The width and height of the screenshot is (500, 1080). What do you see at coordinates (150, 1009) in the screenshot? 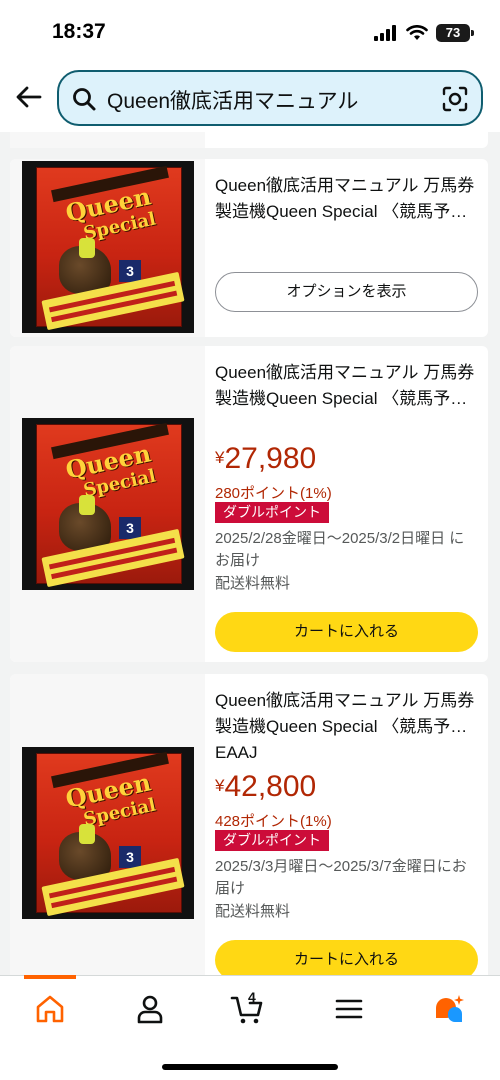
I see `account-icon` at bounding box center [150, 1009].